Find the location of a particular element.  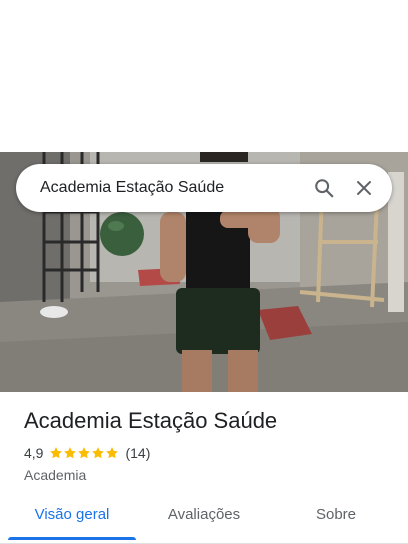

tab-overview-label: Visão geral is located at coordinates (72, 514).